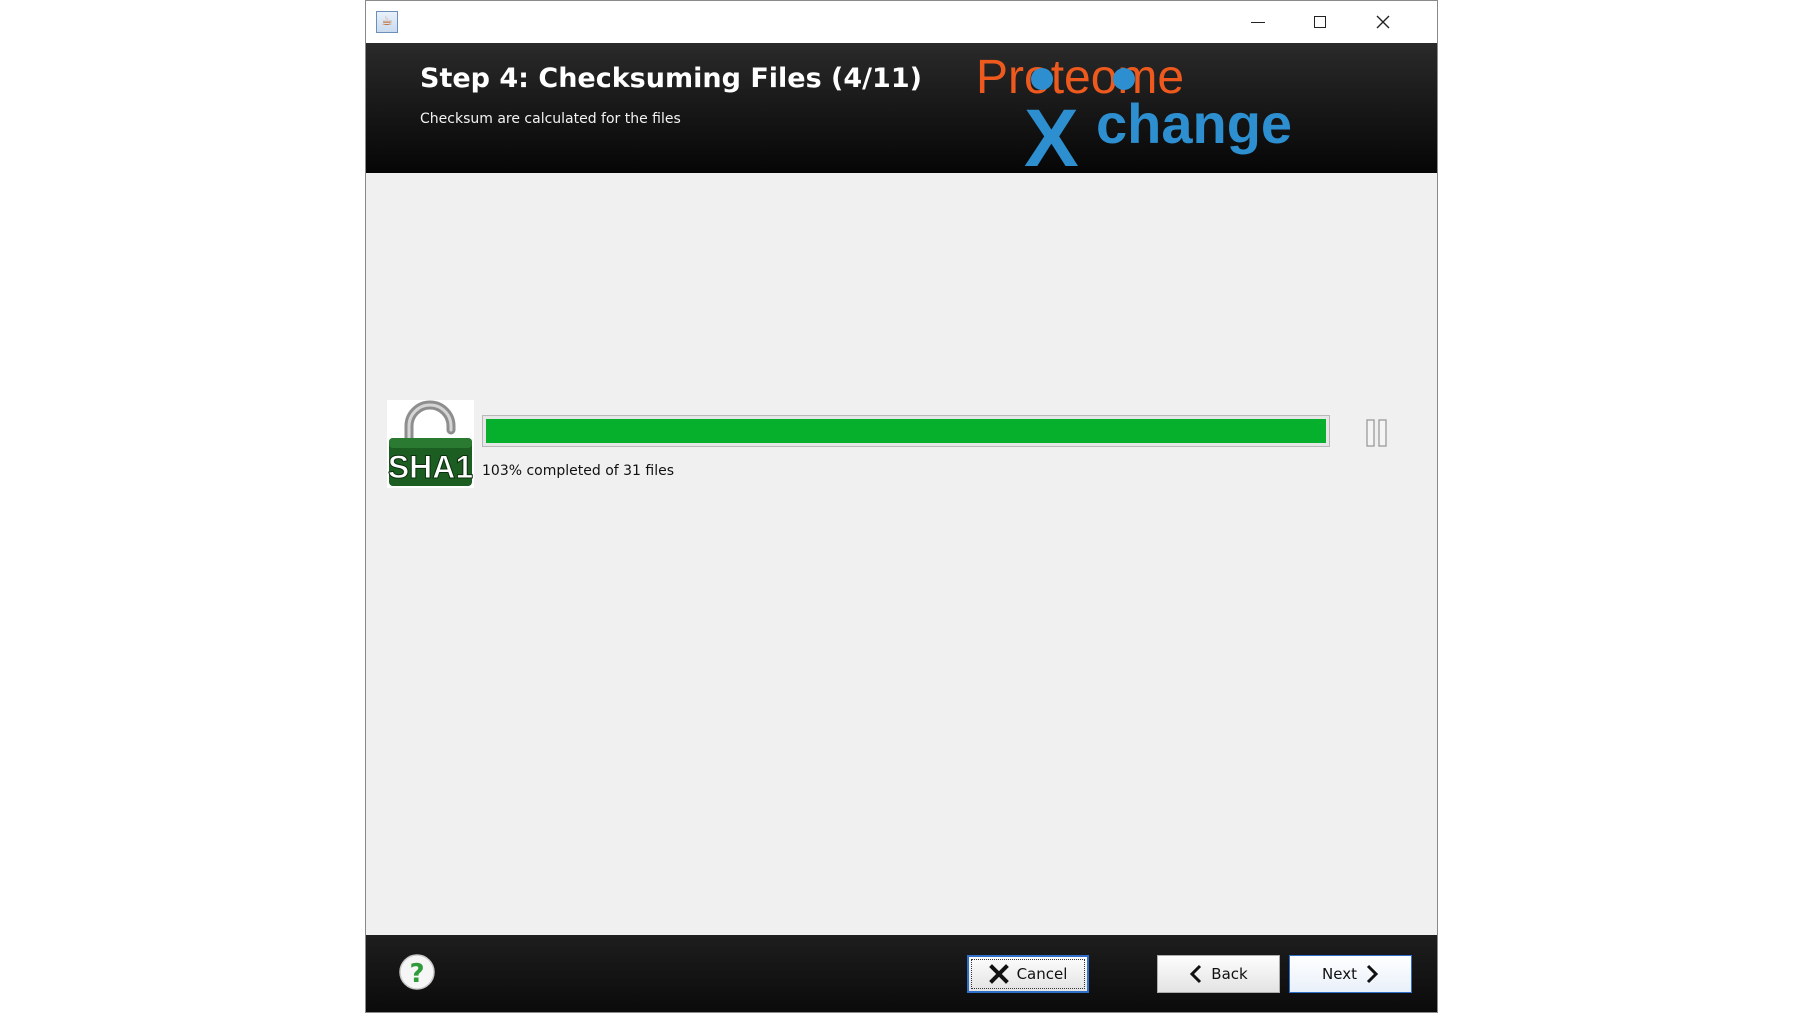 The image size is (1800, 1013). I want to click on maximize-button, so click(1320, 22).